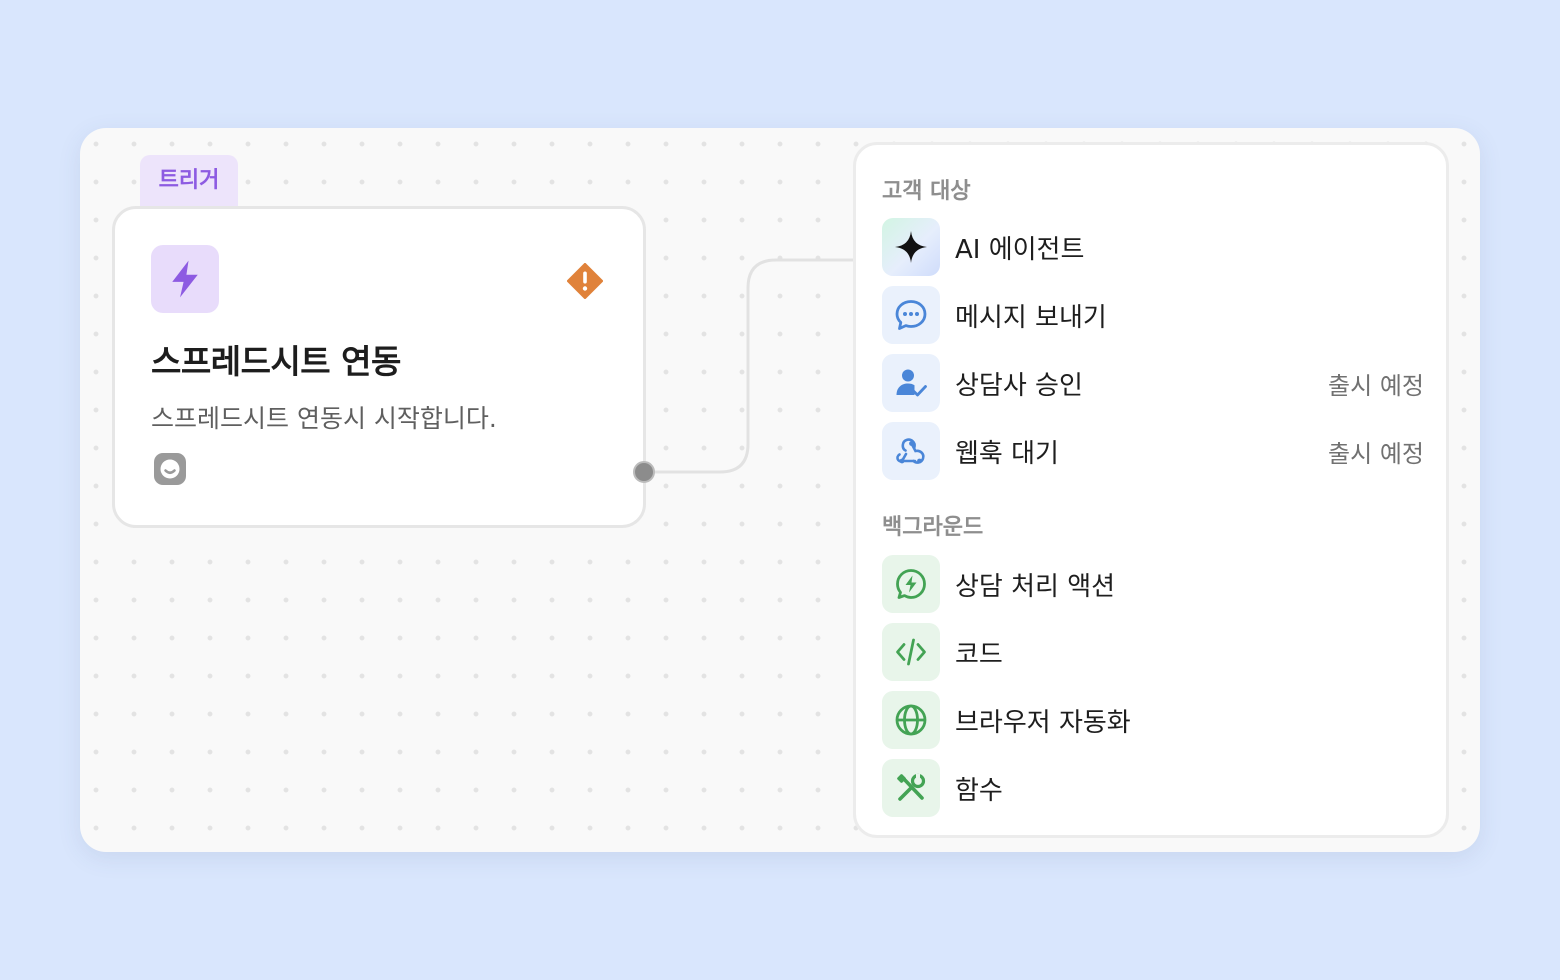 This screenshot has height=980, width=1560. Describe the element at coordinates (979, 654) in the screenshot. I see `menu-item-label: 코드` at that location.